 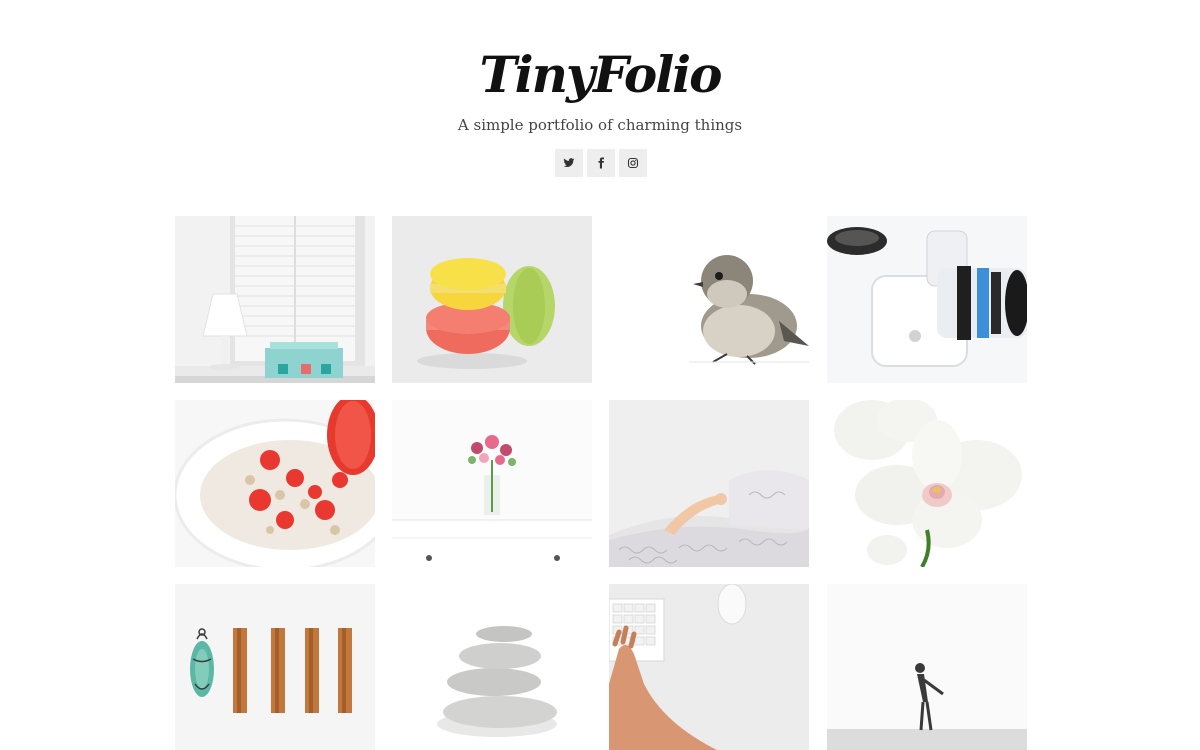 I want to click on portfolio-item-bed-arm, so click(x=709, y=483).